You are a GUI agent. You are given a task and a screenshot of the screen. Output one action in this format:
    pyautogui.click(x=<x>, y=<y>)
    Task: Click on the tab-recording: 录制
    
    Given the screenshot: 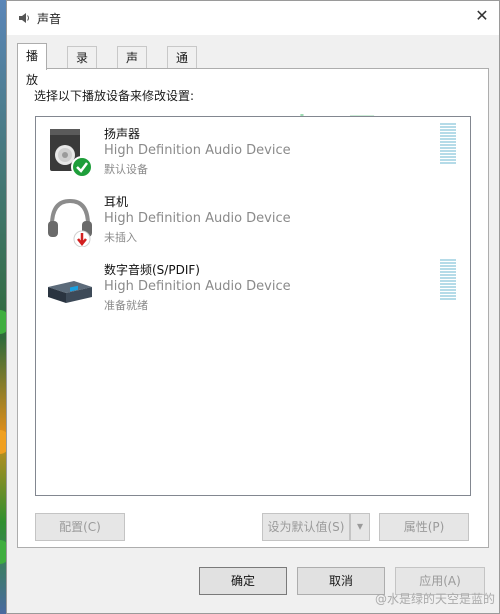 What is the action you would take?
    pyautogui.click(x=82, y=66)
    